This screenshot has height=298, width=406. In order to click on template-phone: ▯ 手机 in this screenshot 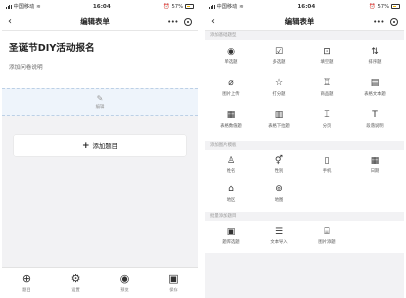, I will do `click(327, 165)`.